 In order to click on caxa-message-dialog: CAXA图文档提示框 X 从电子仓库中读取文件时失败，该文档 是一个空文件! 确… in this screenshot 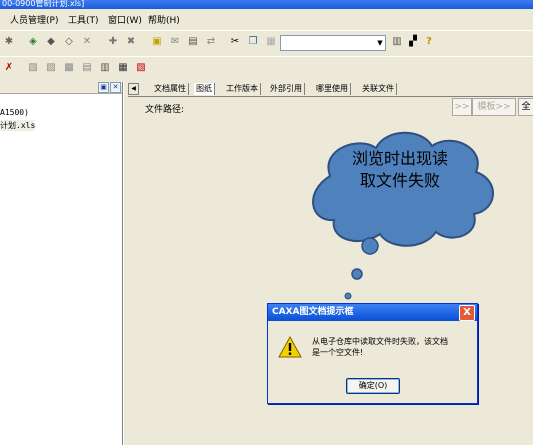, I will do `click(372, 353)`.